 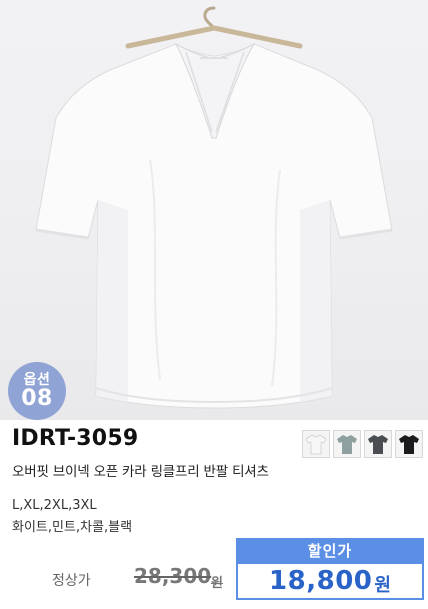 I want to click on product-colors: 화이트,민트,차콜,블랙, so click(x=72, y=527).